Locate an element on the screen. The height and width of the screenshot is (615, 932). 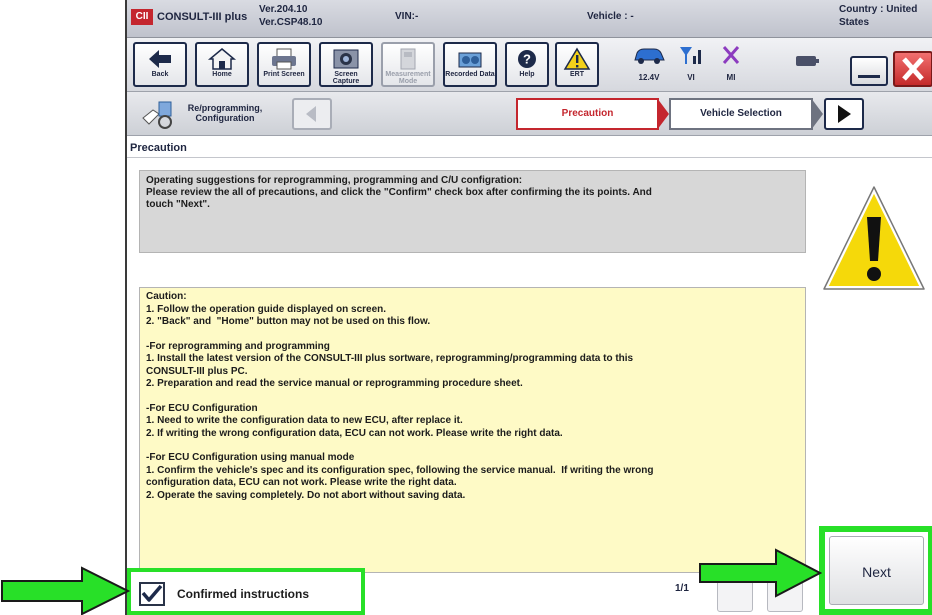
print-screen-button: Print Screen is located at coordinates (284, 64).